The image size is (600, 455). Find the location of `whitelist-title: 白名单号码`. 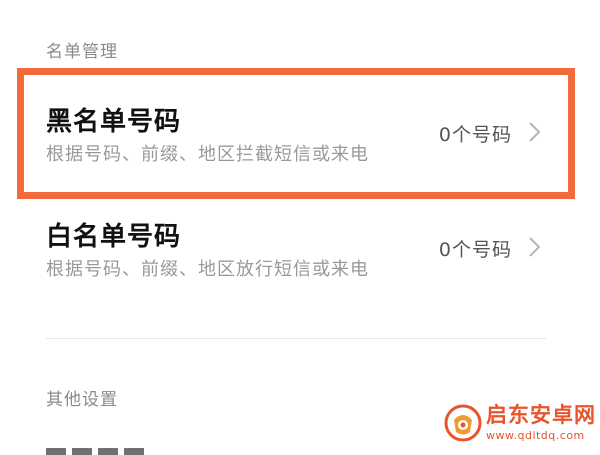

whitelist-title: 白名单号码 is located at coordinates (114, 237).